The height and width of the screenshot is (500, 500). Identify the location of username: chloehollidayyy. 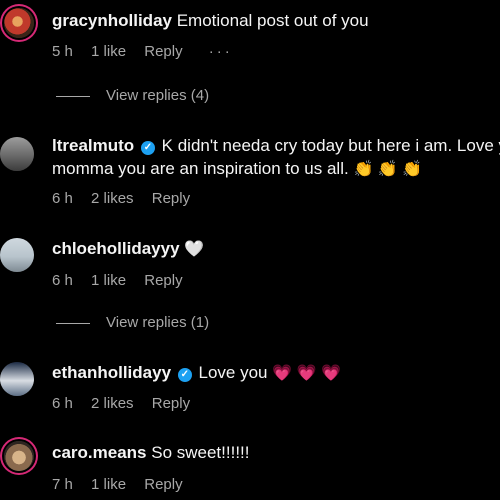
(116, 248).